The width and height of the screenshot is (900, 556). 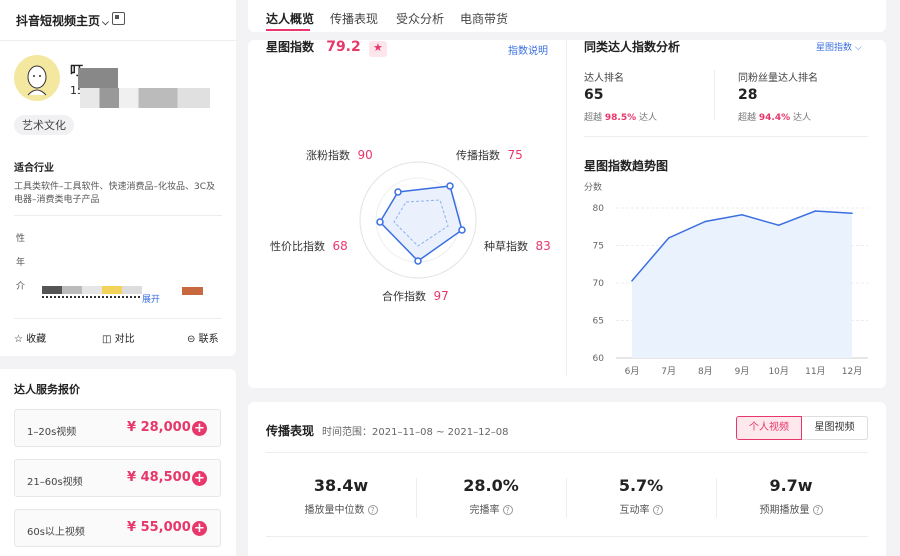 I want to click on tab-bar: 达人概览 传播表现 受众分析 电商带货, so click(x=567, y=16).